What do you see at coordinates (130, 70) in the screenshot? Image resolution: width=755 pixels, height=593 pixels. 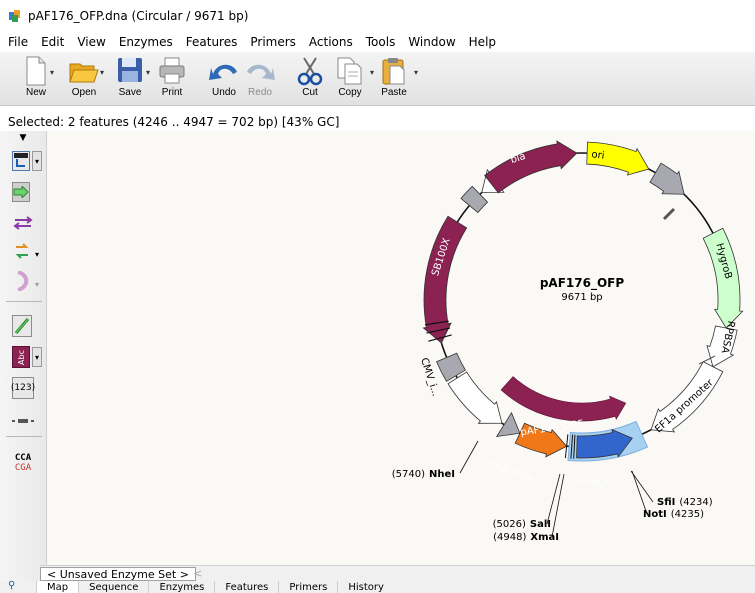 I see `save-disk-icon` at bounding box center [130, 70].